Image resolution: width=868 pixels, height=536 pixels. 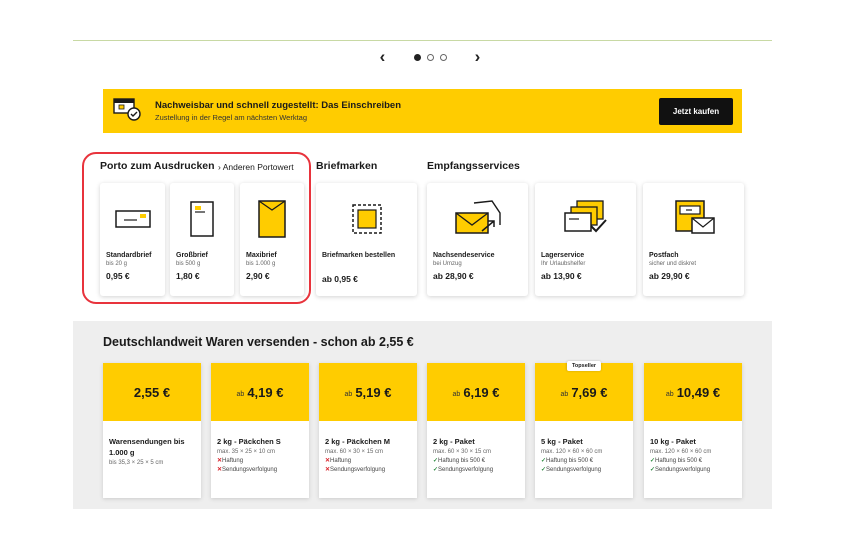 What do you see at coordinates (696, 111) in the screenshot?
I see `buy-now-button: Jetzt kaufen` at bounding box center [696, 111].